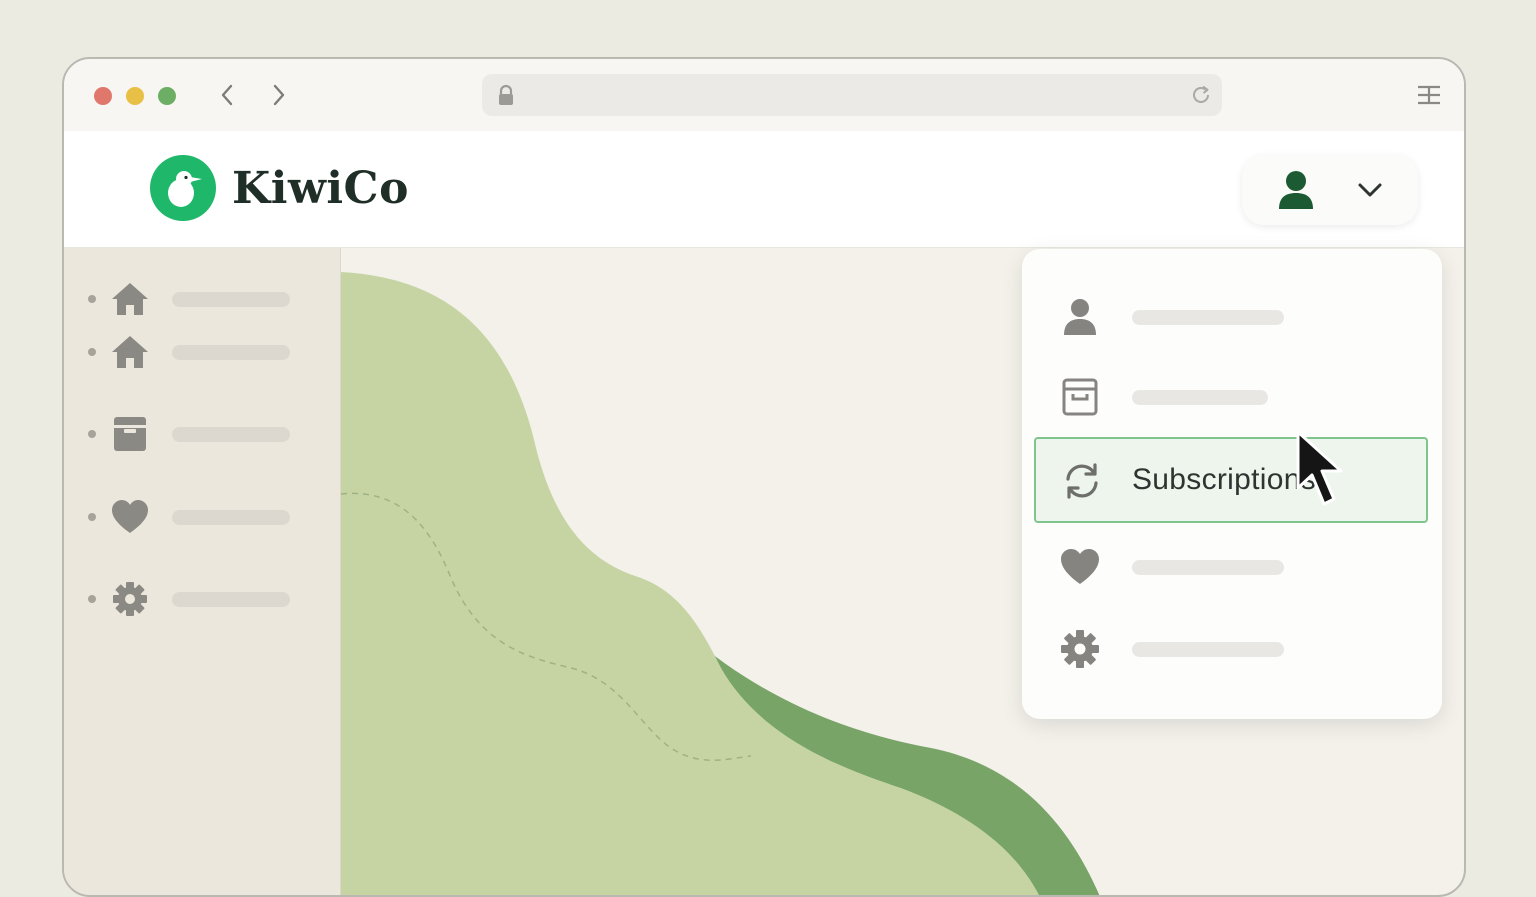 The width and height of the screenshot is (1536, 897). I want to click on browser-toolbar, so click(764, 95).